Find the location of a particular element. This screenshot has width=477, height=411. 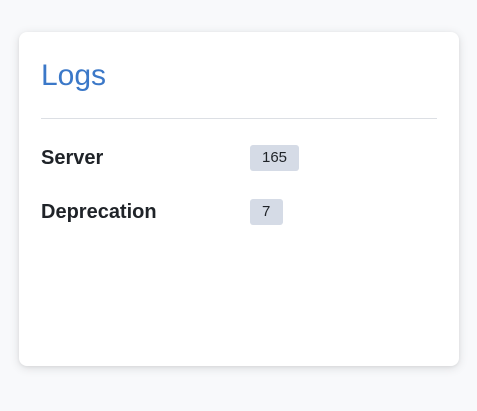

title-divider is located at coordinates (239, 118).